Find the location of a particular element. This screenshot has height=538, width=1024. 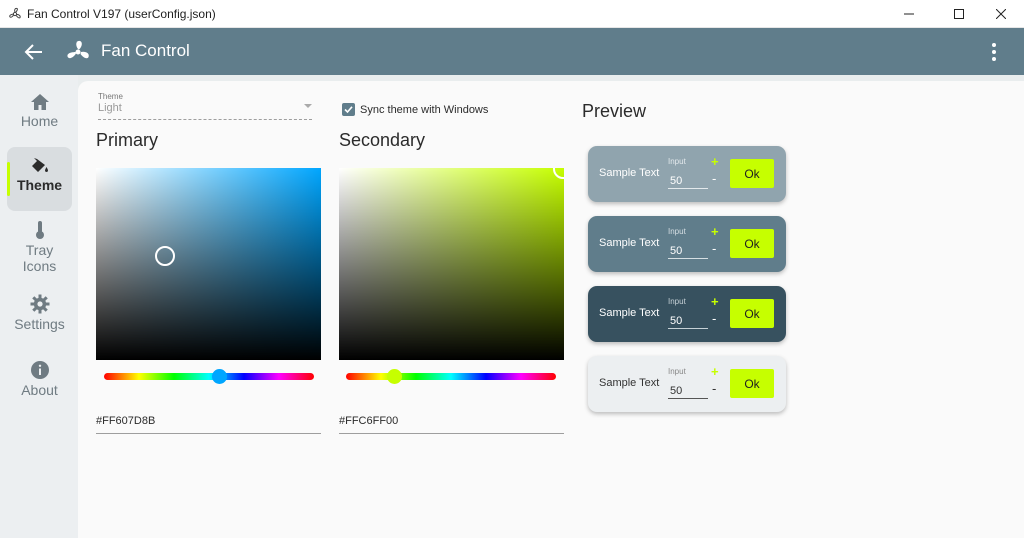

secondary-hex-input: #FFC6FF00 is located at coordinates (451, 422).